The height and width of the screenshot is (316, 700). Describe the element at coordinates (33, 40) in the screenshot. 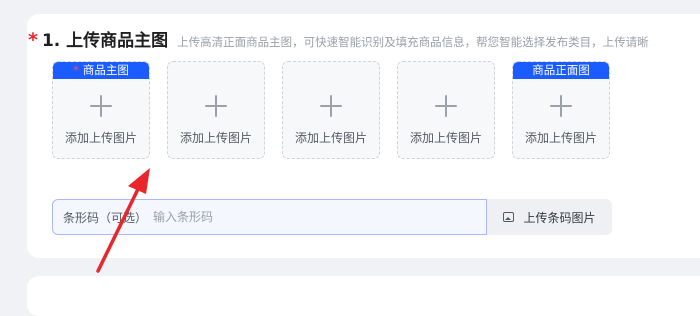

I see `required-mark: *` at that location.